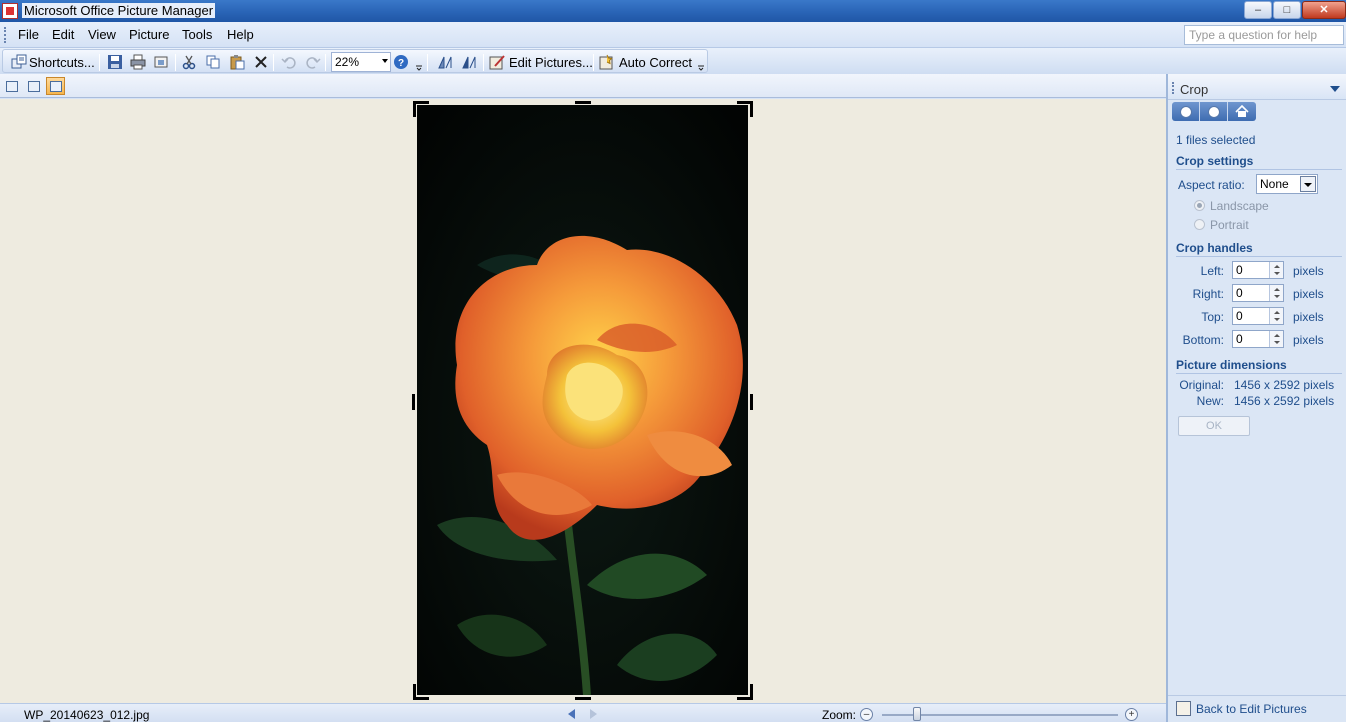  I want to click on files-selected-text: 1 files selected, so click(1216, 140).